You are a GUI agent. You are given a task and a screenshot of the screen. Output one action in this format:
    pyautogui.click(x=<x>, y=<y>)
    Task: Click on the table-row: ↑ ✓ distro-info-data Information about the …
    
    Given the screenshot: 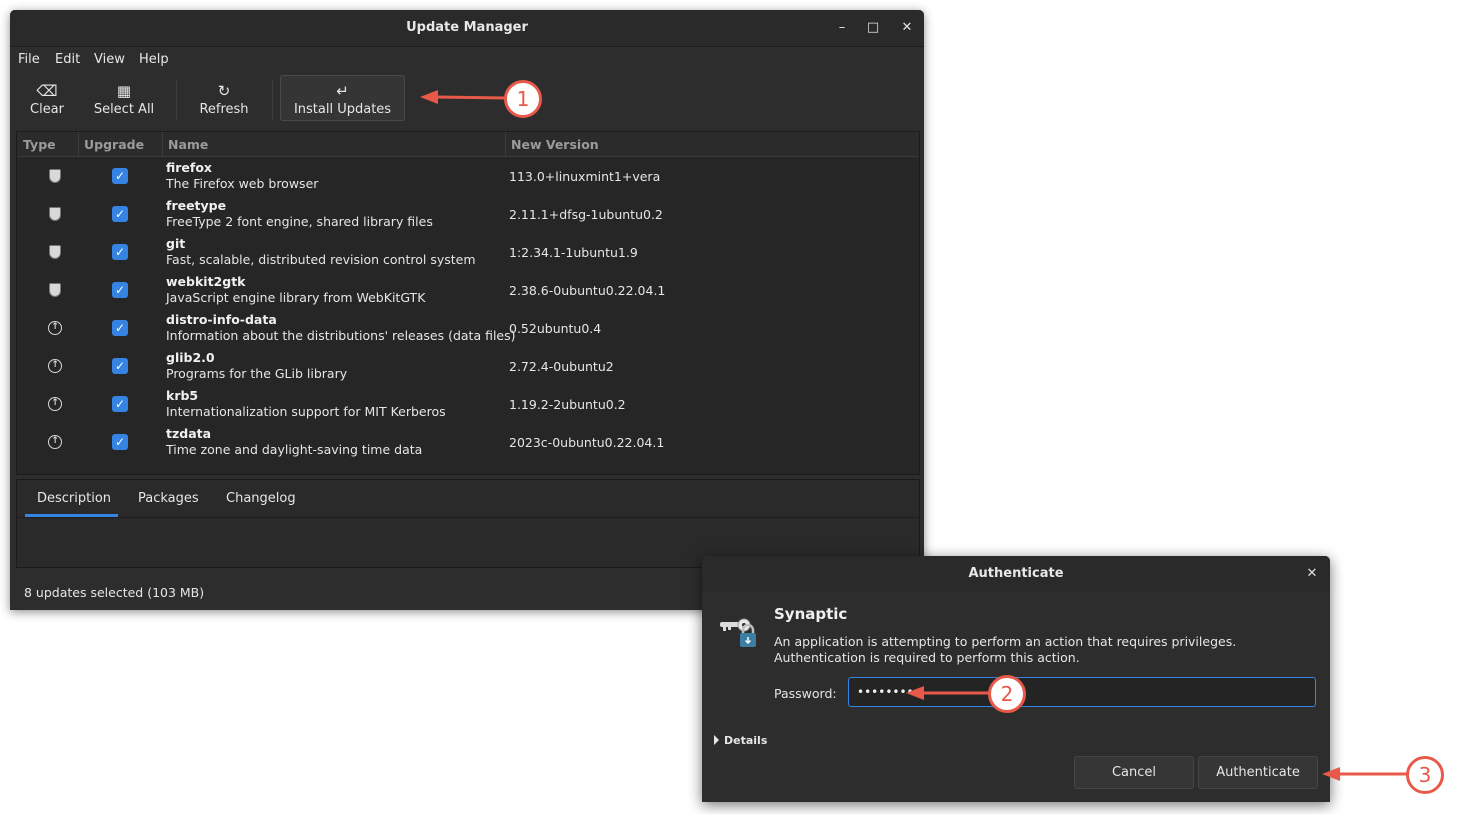 What is the action you would take?
    pyautogui.click(x=468, y=328)
    